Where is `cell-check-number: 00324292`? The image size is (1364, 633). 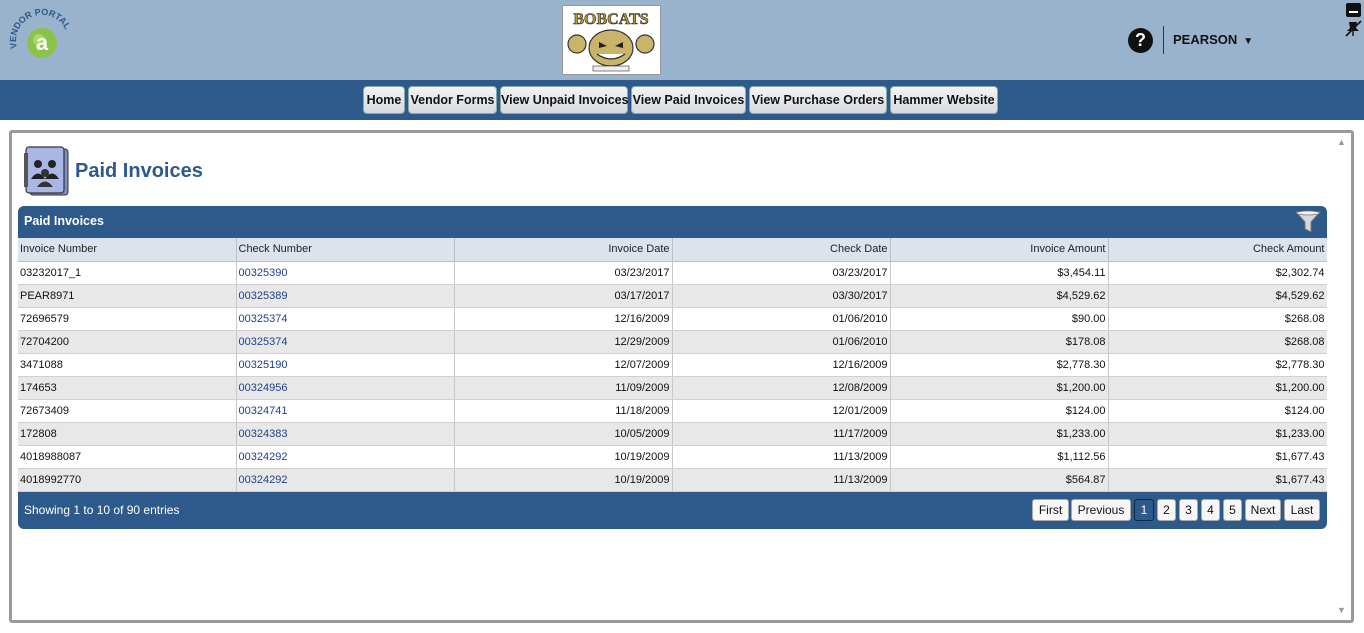
cell-check-number: 00324292 is located at coordinates (345, 457).